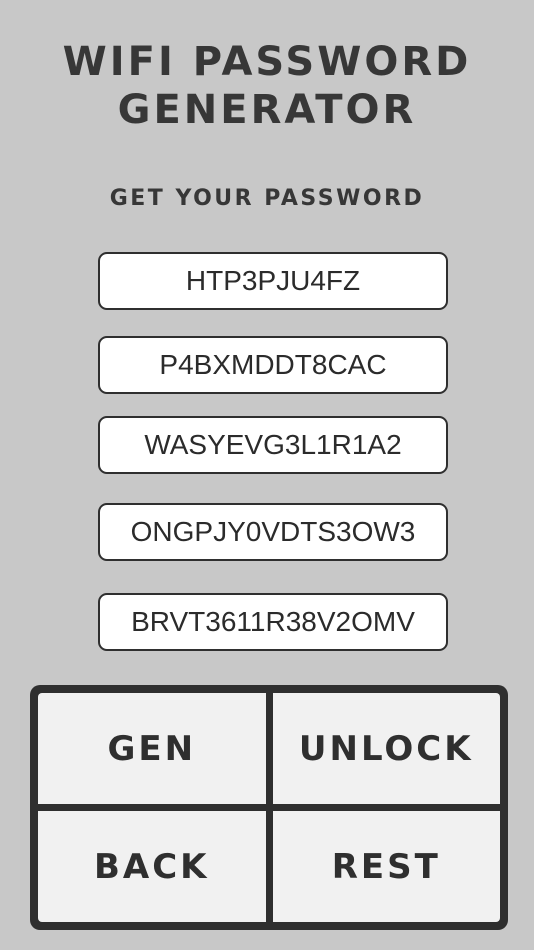 The height and width of the screenshot is (950, 534). Describe the element at coordinates (386, 748) in the screenshot. I see `unlock-button: UNLOCK` at that location.